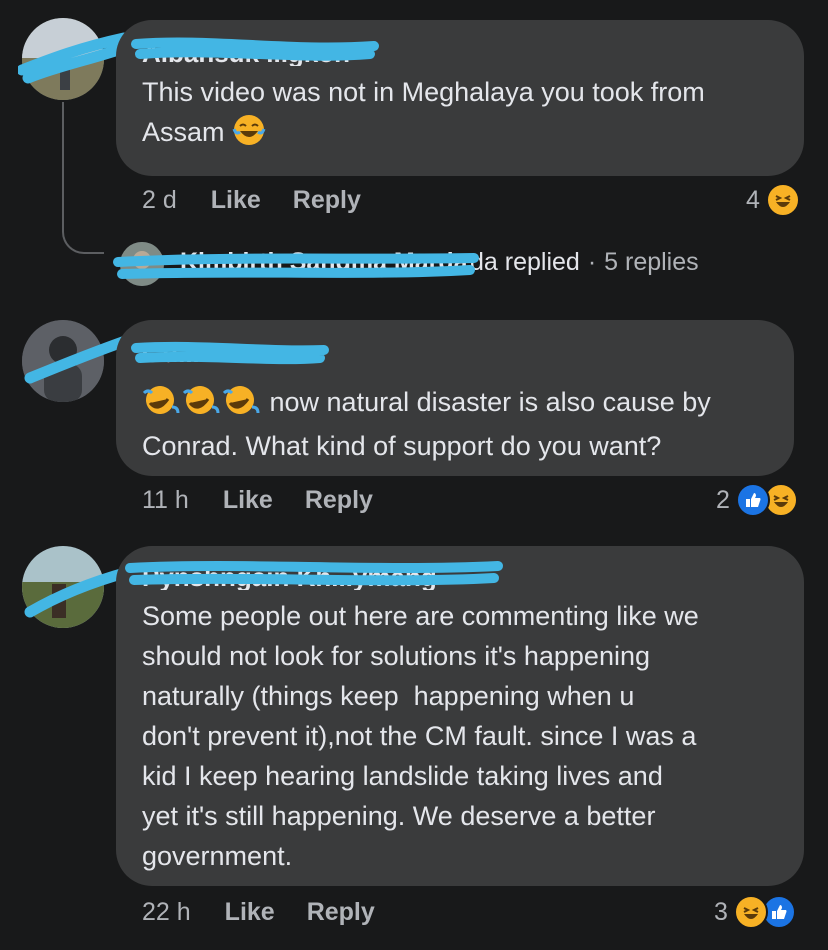  What do you see at coordinates (165, 500) in the screenshot?
I see `comment-timestamp: 11 h` at bounding box center [165, 500].